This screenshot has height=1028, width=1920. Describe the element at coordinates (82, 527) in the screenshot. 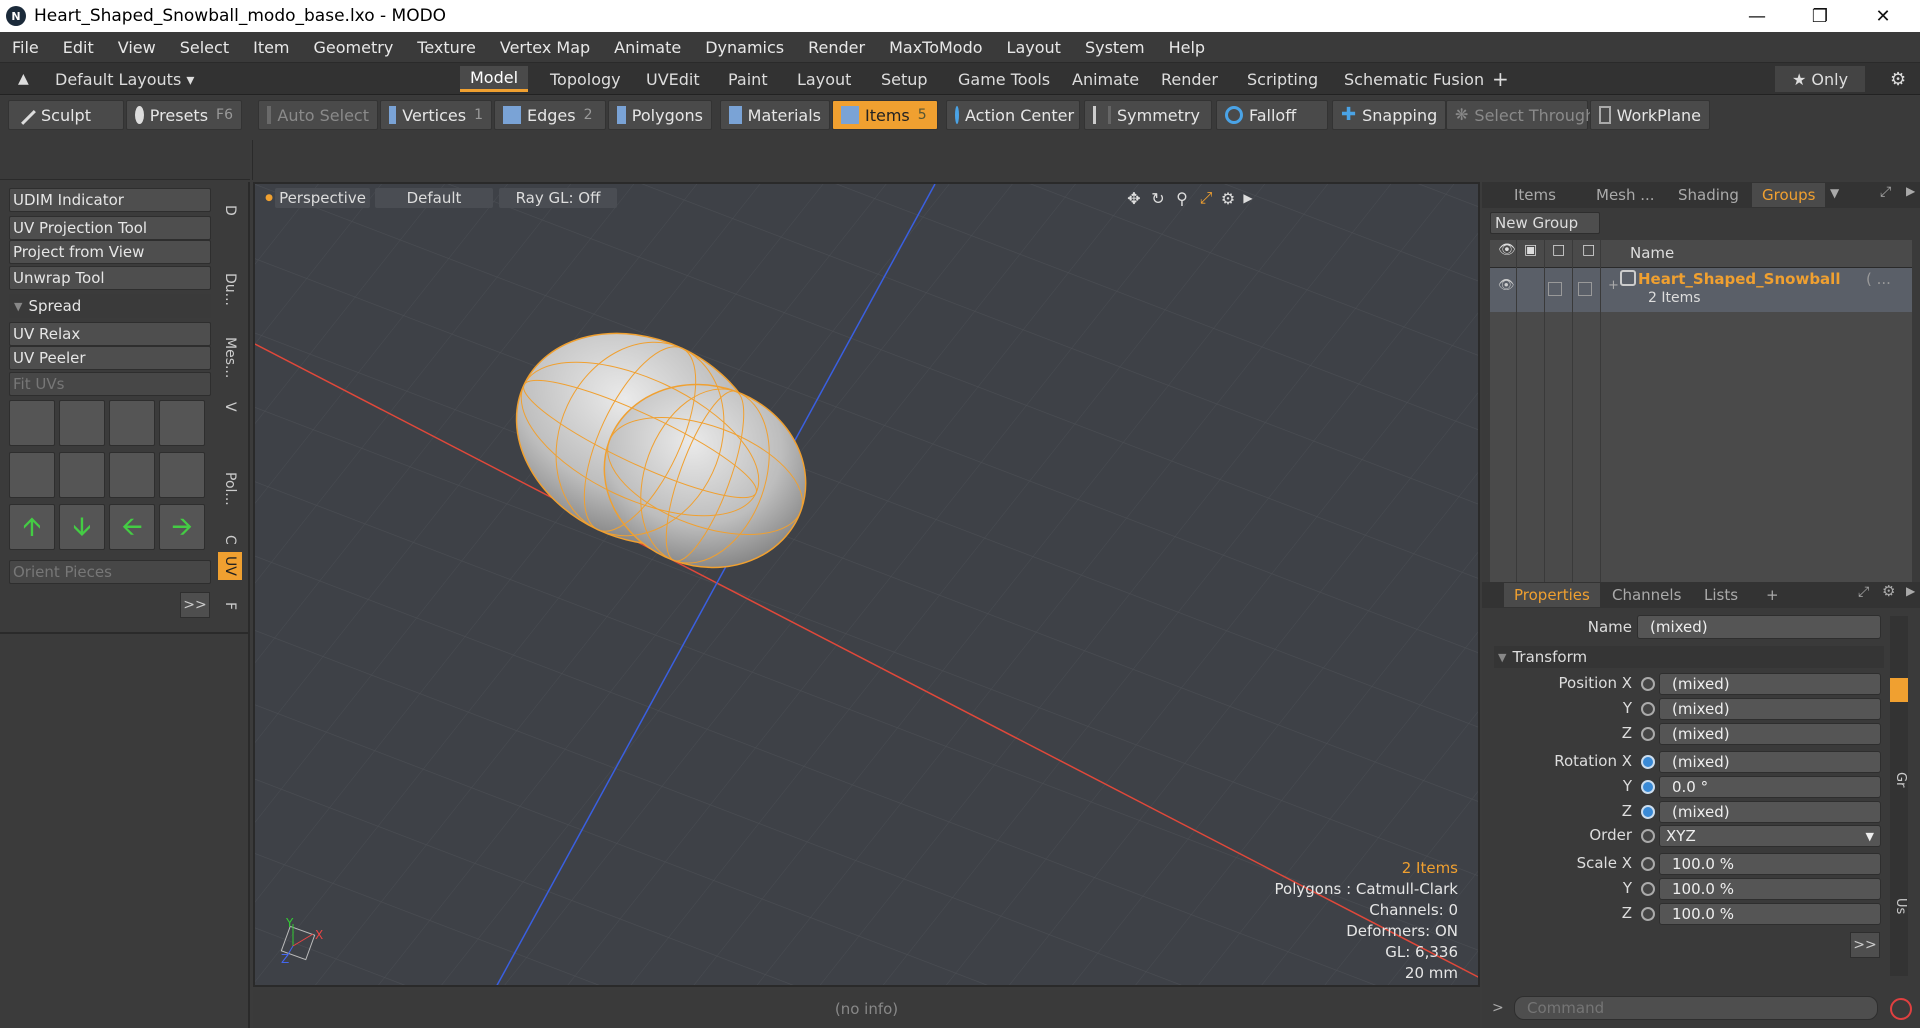

I see `arrow-down-icon: 🡫` at that location.